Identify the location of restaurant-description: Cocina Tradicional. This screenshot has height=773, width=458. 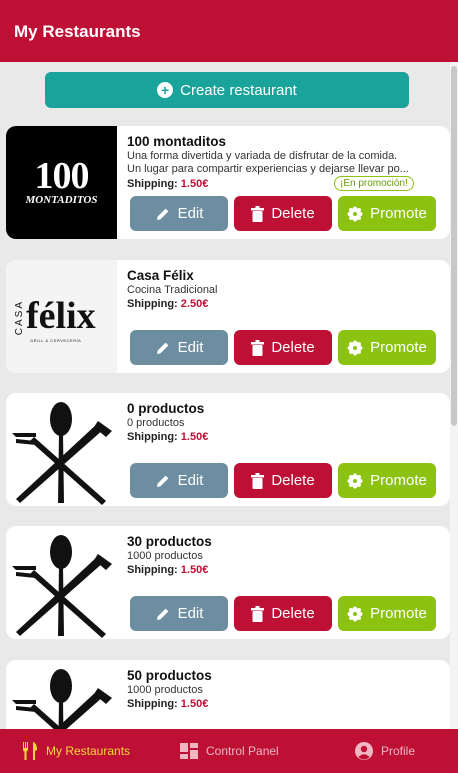
(172, 290).